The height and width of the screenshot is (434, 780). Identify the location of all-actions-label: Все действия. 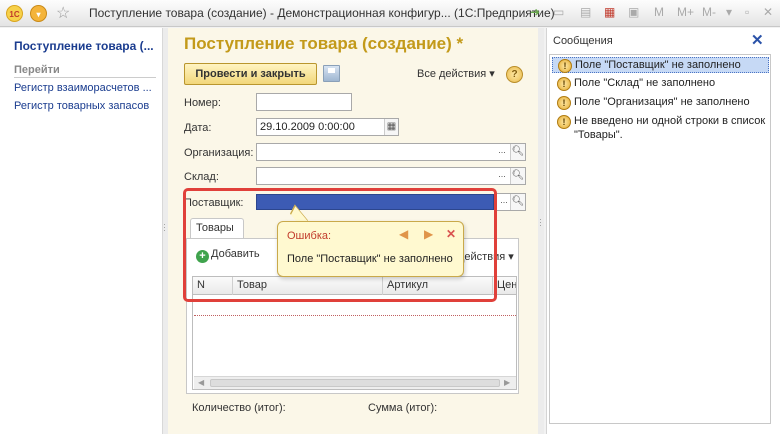
(452, 74).